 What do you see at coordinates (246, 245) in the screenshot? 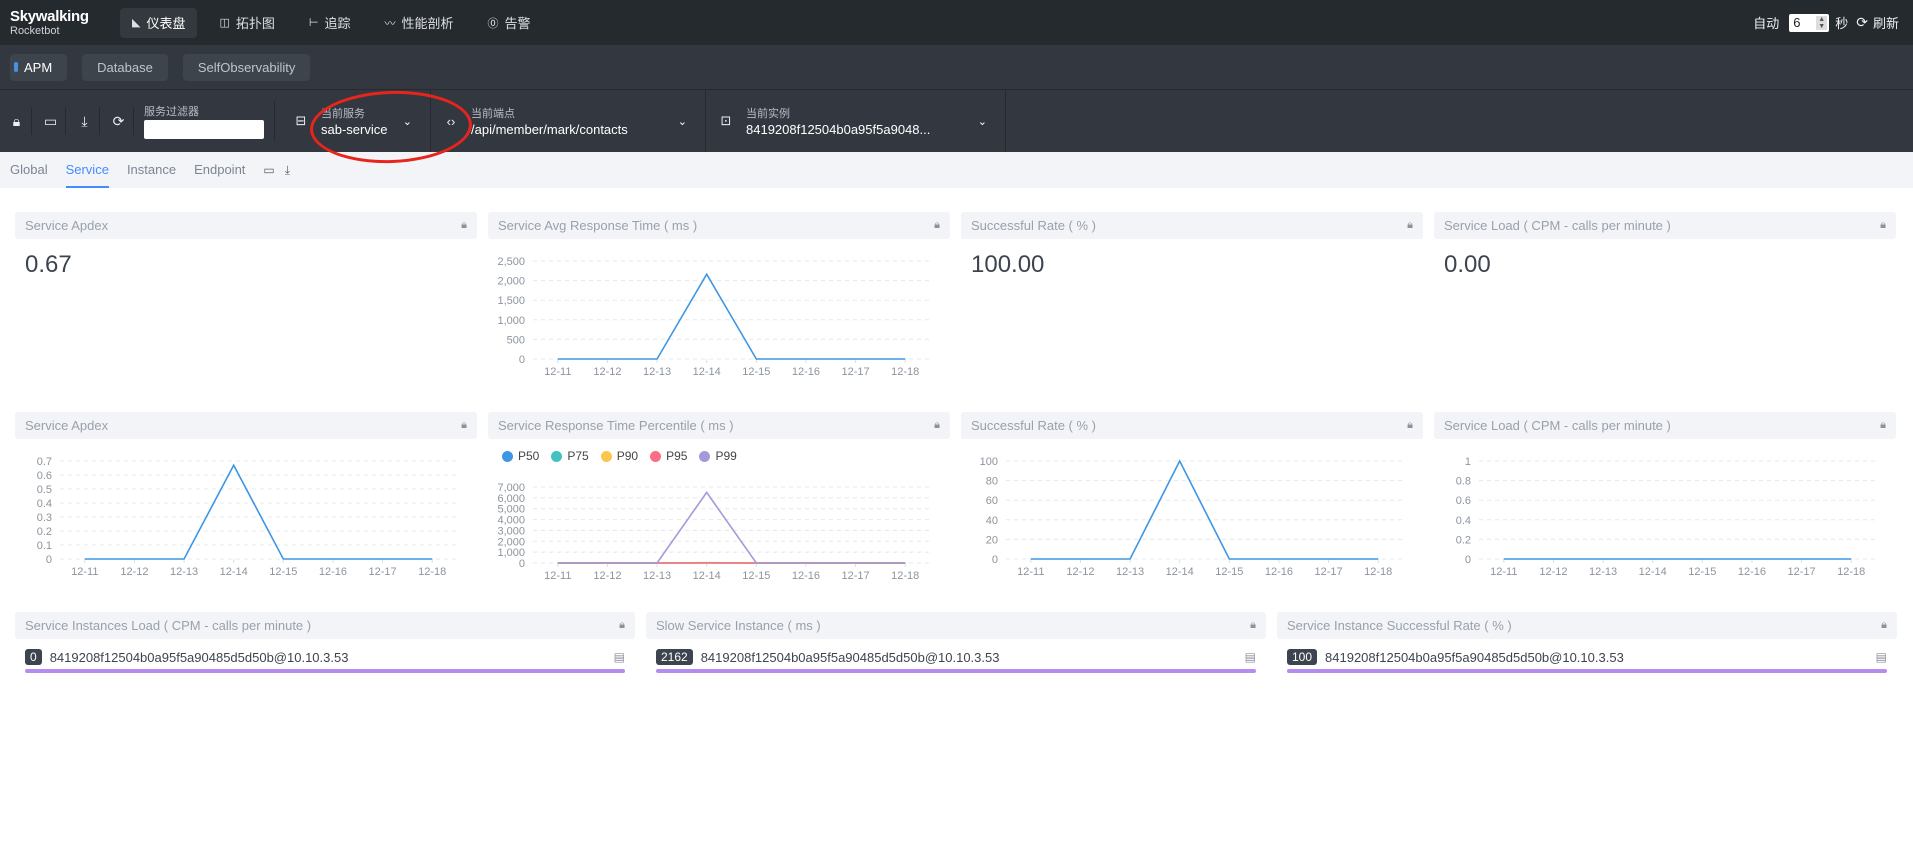
I see `card-apdex-value: Service Apdex 🔒︎ 0.67` at bounding box center [246, 245].